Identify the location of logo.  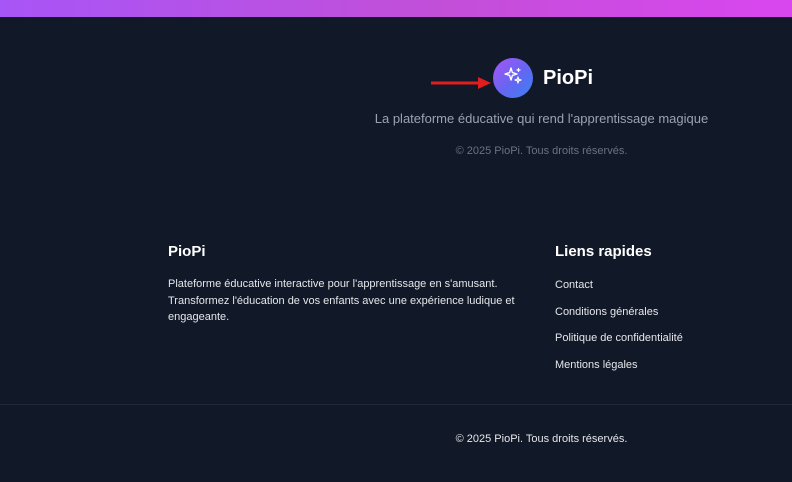
(513, 78).